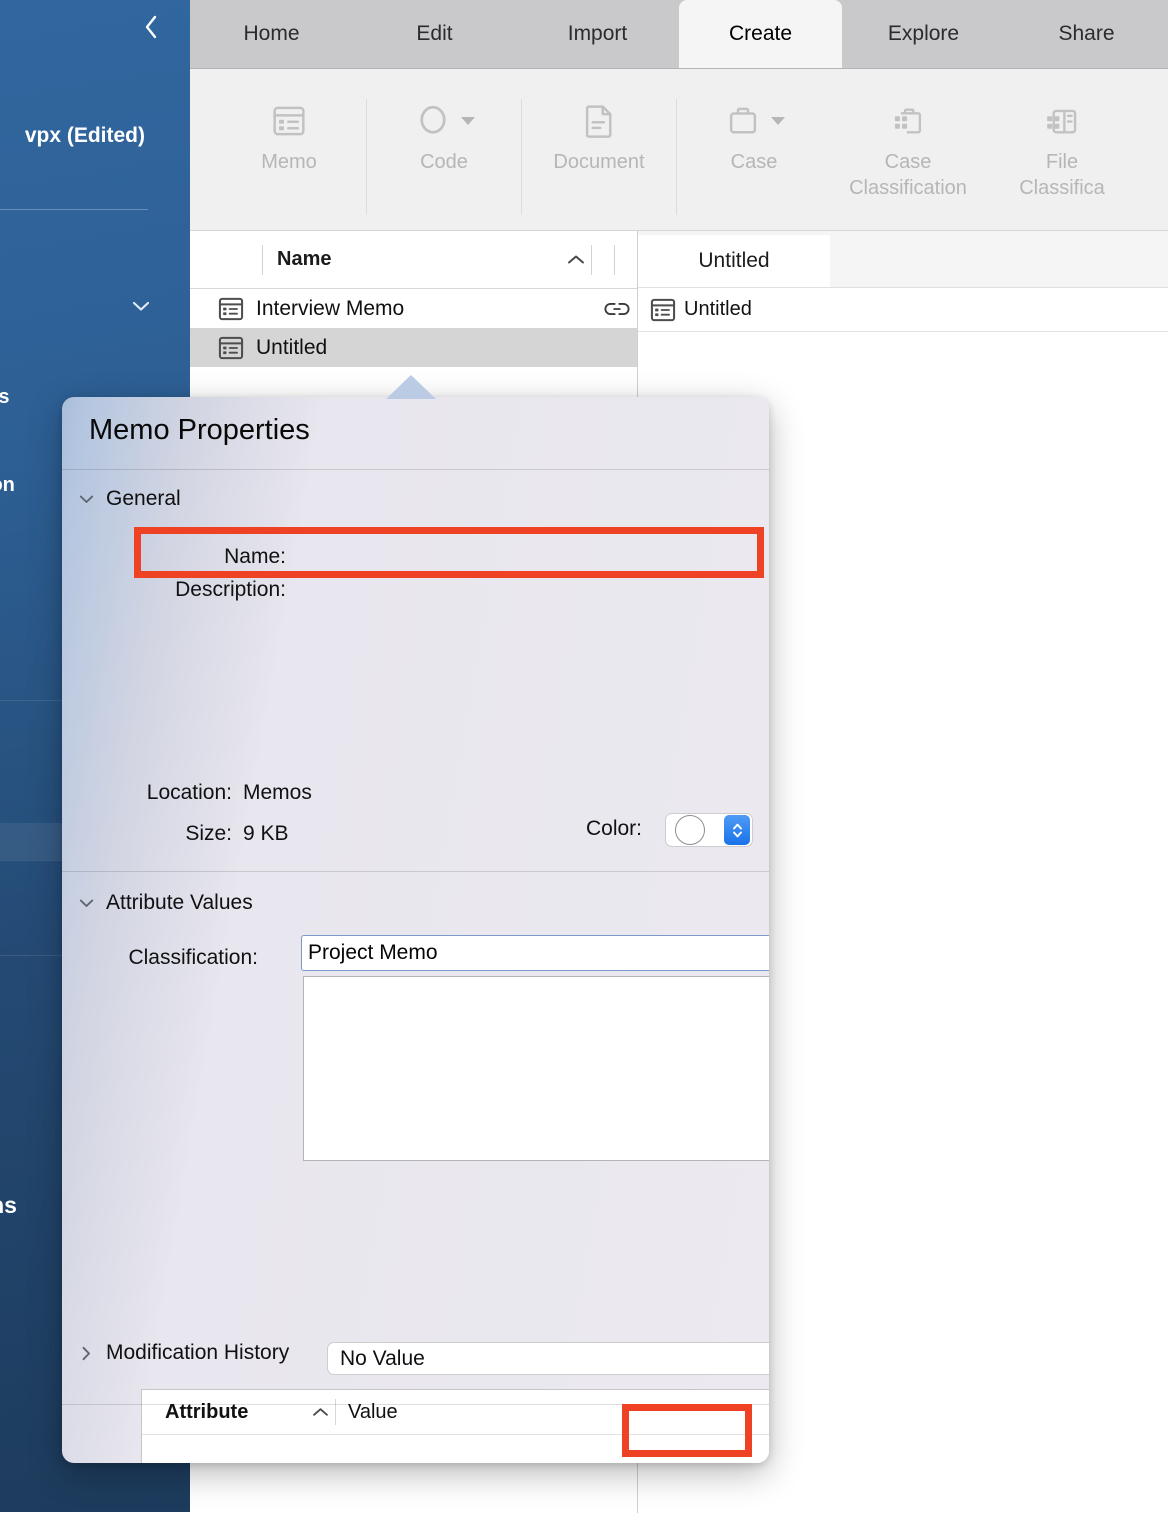 This screenshot has width=1168, height=1513. Describe the element at coordinates (413, 308) in the screenshot. I see `table-row: Interview Memo` at that location.